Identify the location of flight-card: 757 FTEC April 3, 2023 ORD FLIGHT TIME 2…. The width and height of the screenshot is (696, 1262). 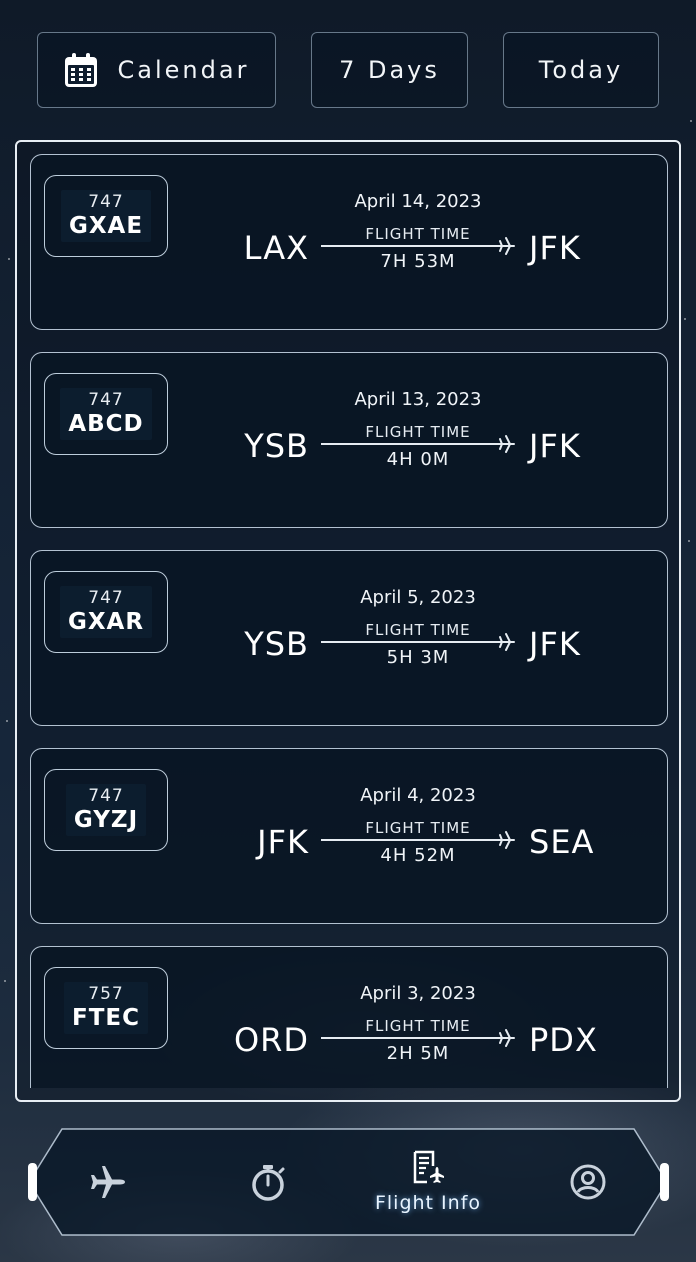
(349, 1017).